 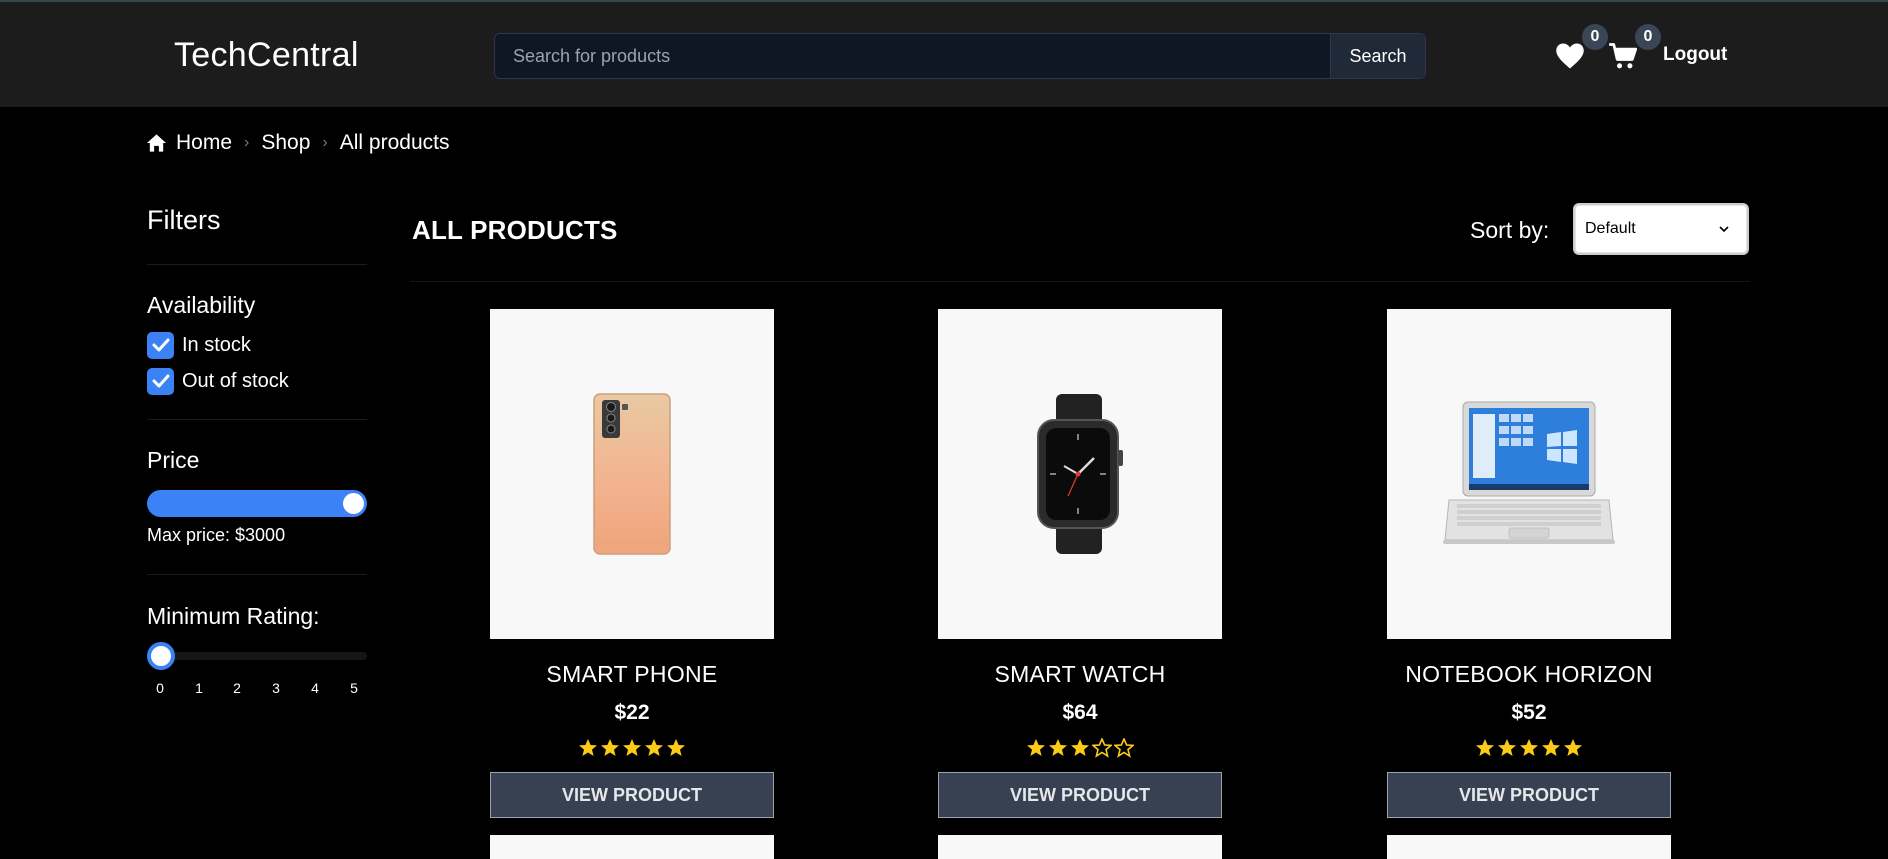 What do you see at coordinates (1080, 712) in the screenshot?
I see `product-price: $64` at bounding box center [1080, 712].